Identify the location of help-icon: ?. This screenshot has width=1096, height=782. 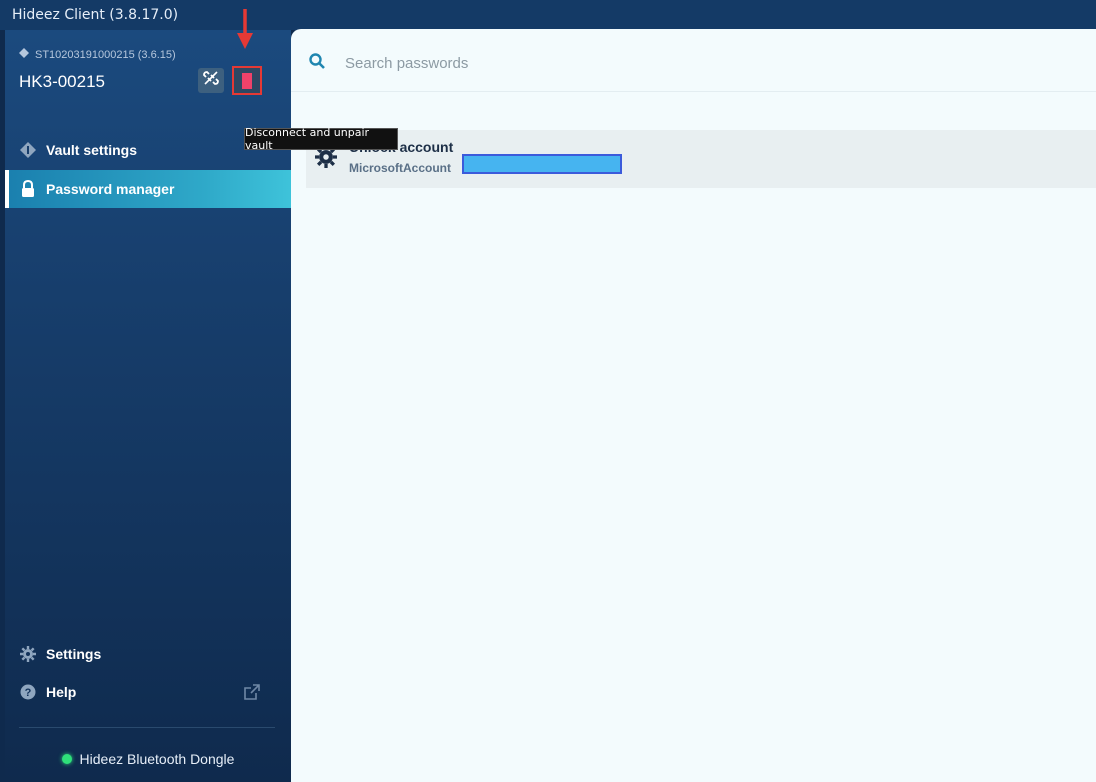
(28, 692).